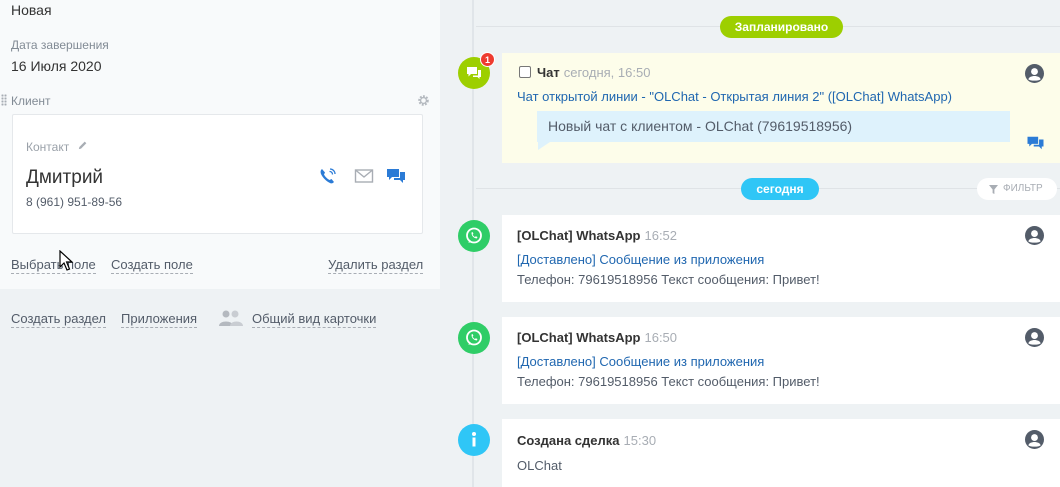 The height and width of the screenshot is (487, 1060). What do you see at coordinates (56, 66) in the screenshot?
I see `deadline-value: 16 Июля 2020` at bounding box center [56, 66].